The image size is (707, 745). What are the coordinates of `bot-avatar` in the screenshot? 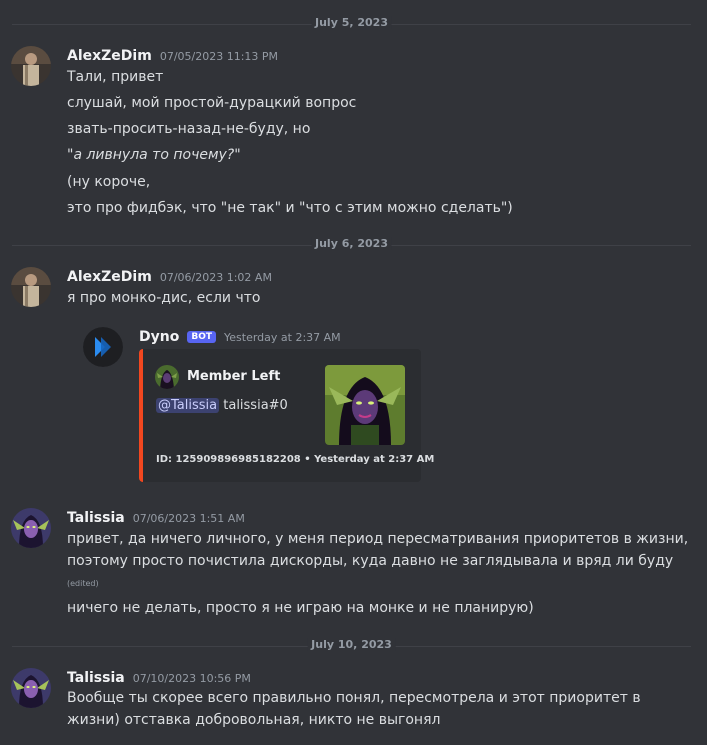 It's located at (103, 347).